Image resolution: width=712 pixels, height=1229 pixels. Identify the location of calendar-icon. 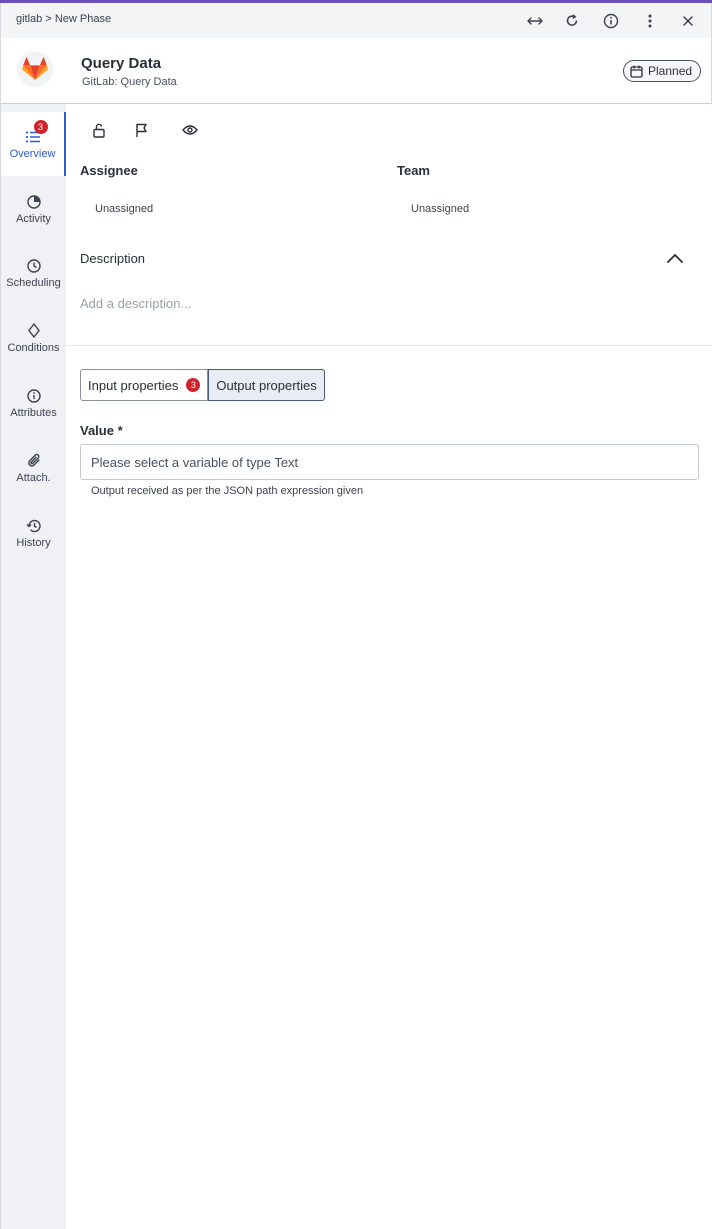
(636, 71).